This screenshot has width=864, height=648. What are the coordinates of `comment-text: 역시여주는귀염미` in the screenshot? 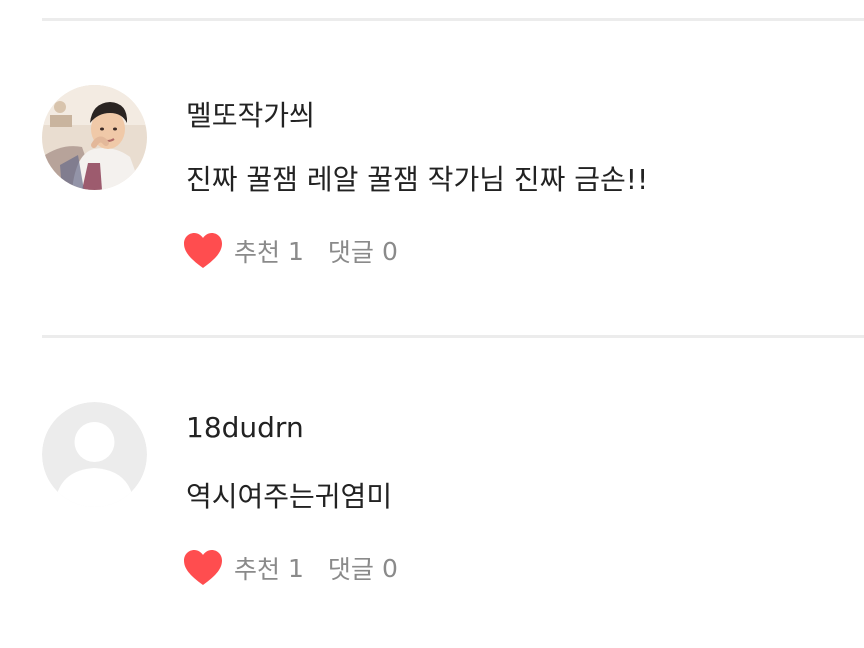 It's located at (289, 496).